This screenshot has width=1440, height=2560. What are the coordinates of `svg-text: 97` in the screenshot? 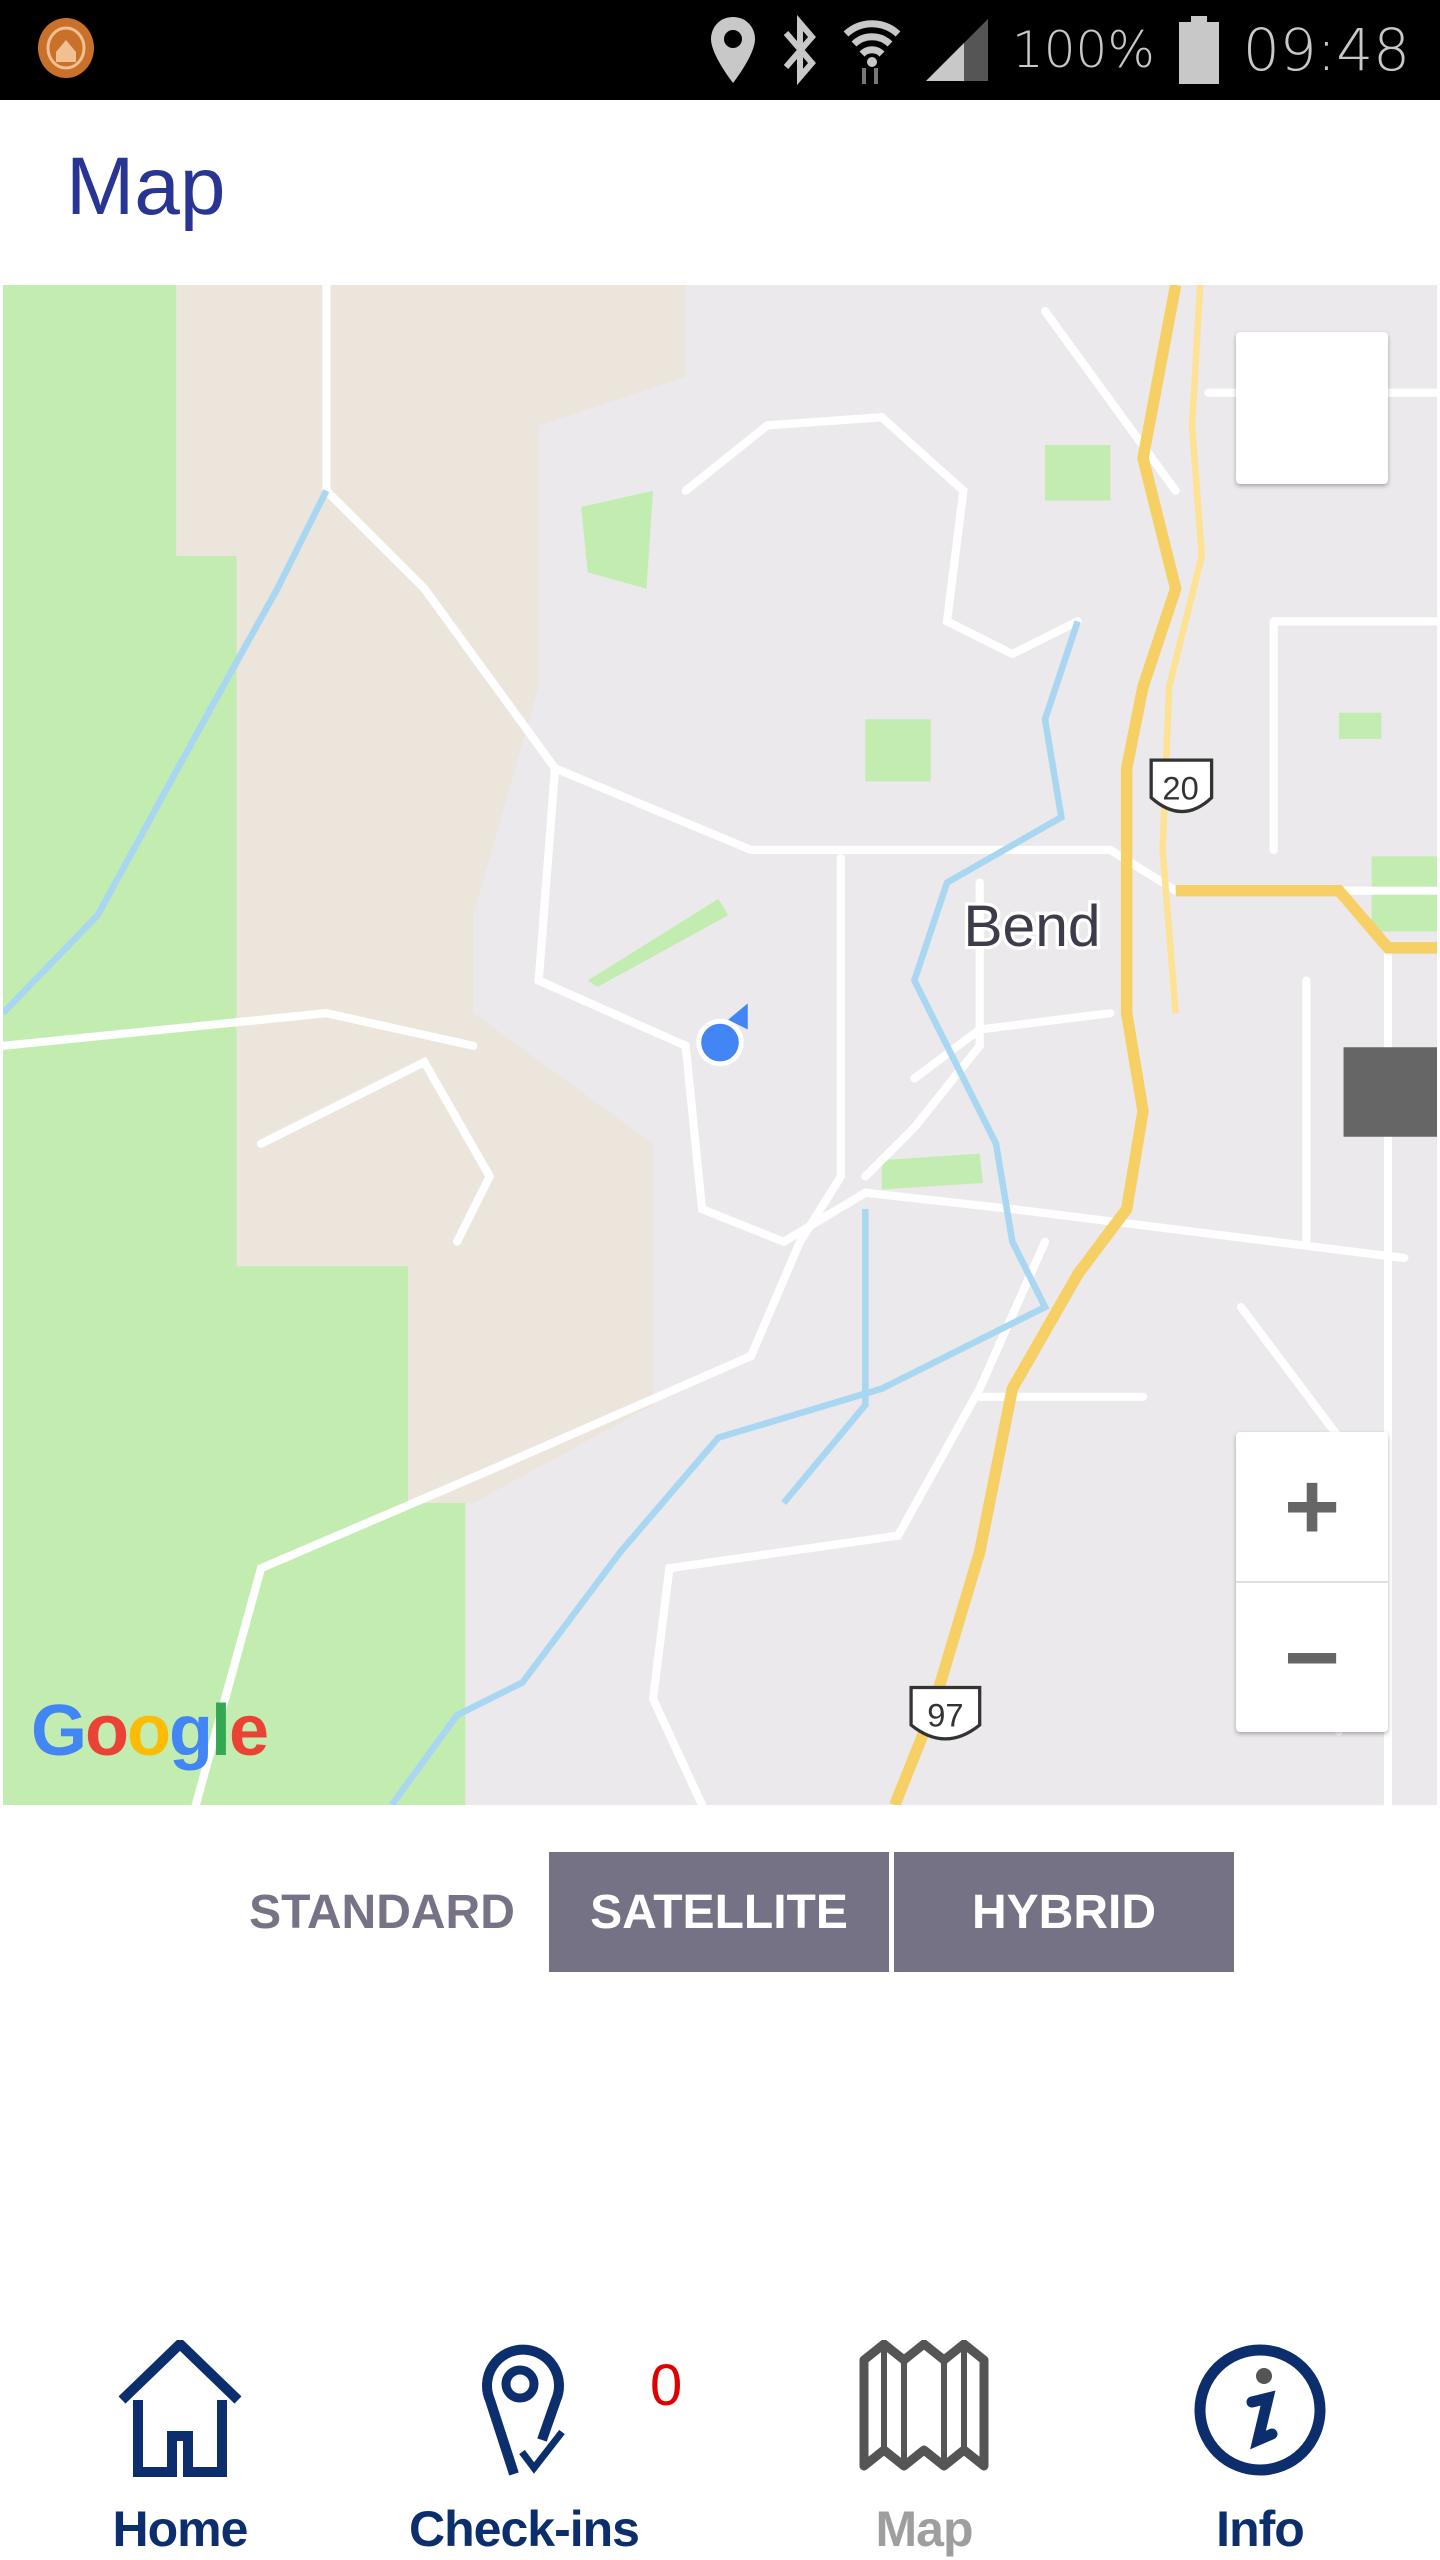 It's located at (945, 1715).